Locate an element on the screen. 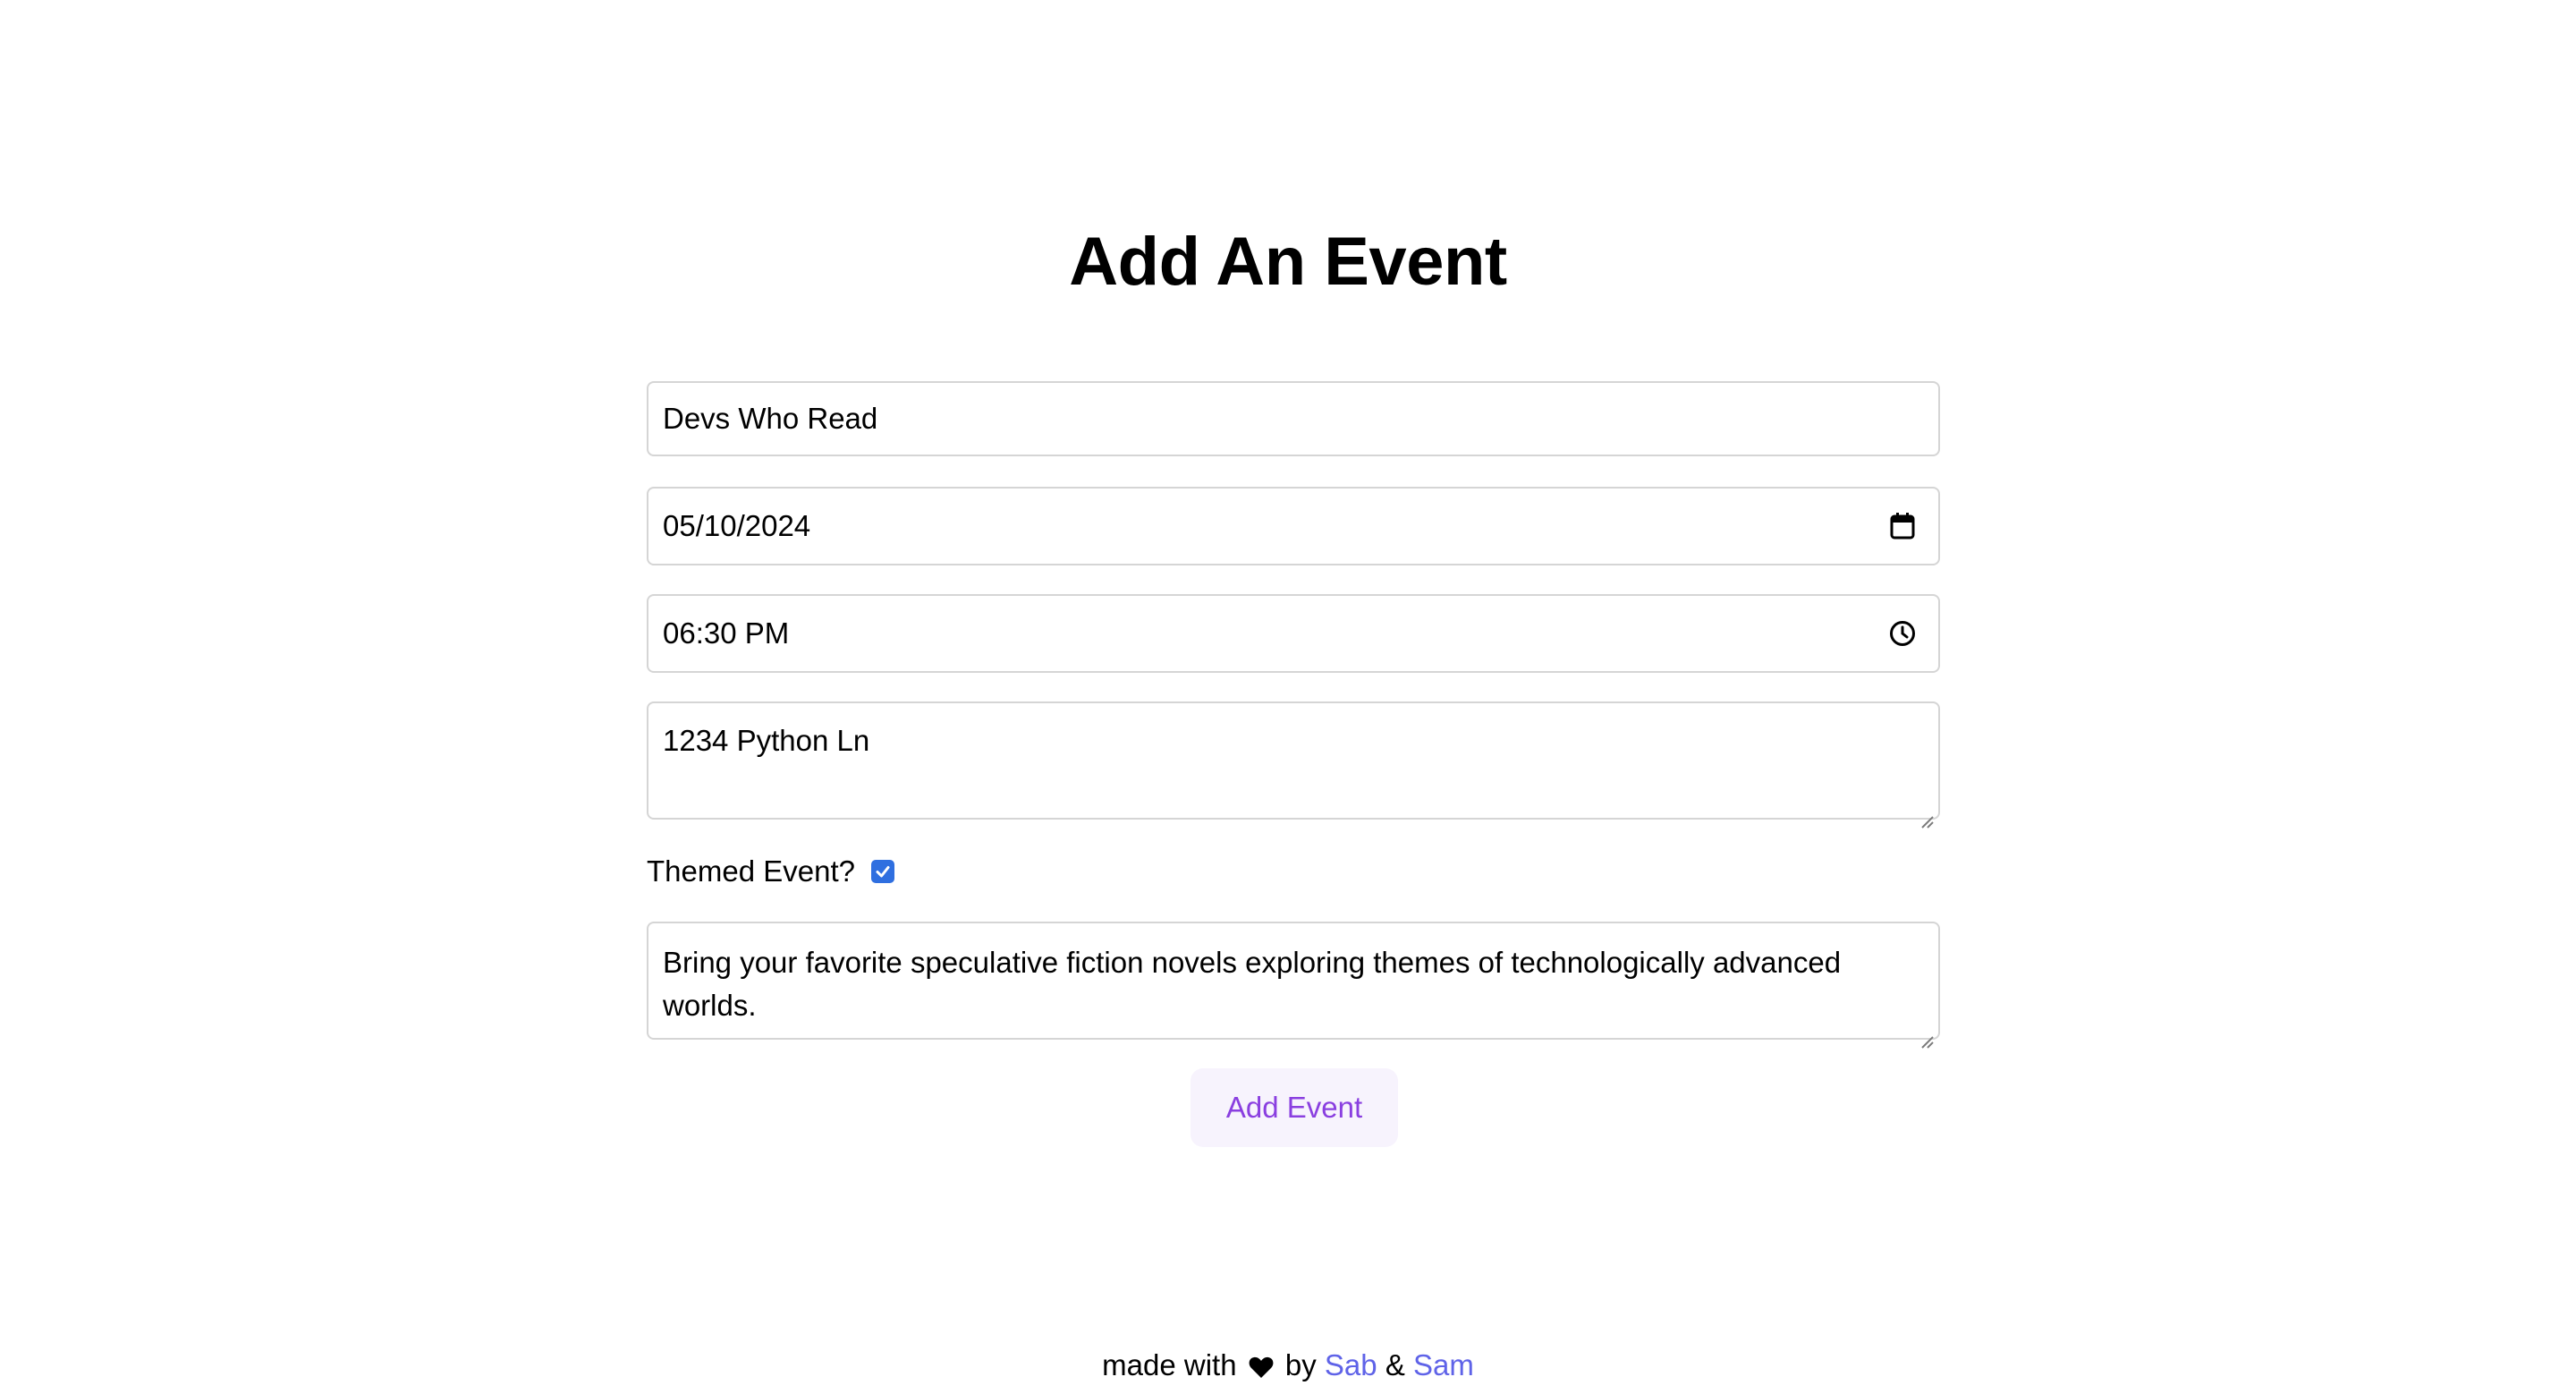  page-title: Add An Event is located at coordinates (1288, 262).